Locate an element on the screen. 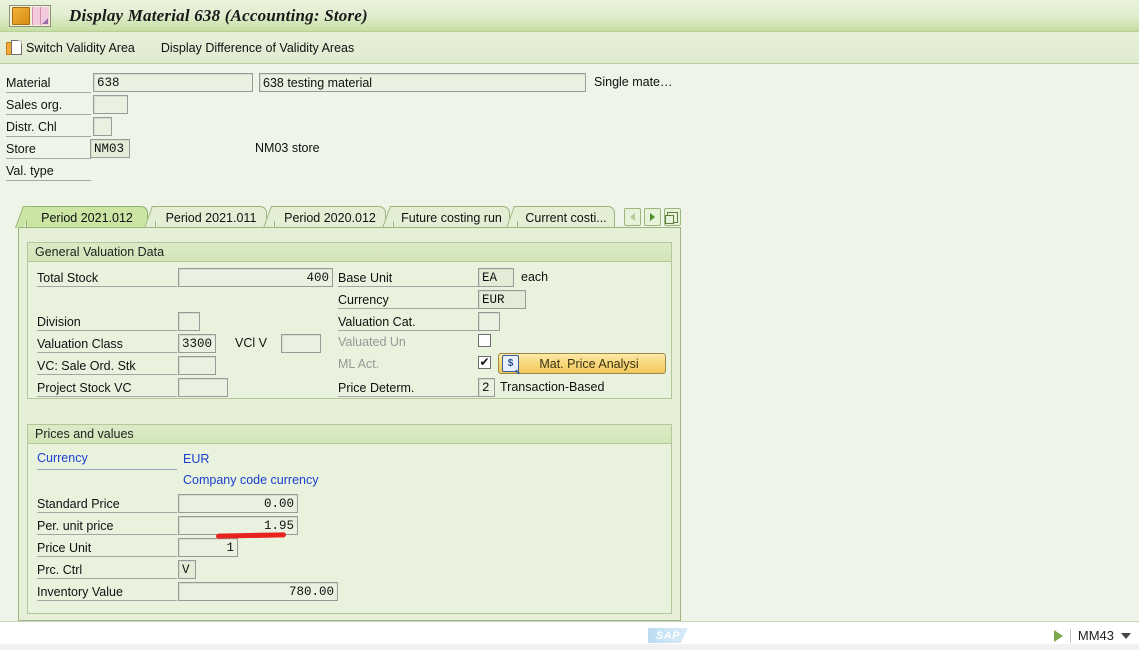 The width and height of the screenshot is (1139, 651). transaction-code: MM43 is located at coordinates (1095, 635).